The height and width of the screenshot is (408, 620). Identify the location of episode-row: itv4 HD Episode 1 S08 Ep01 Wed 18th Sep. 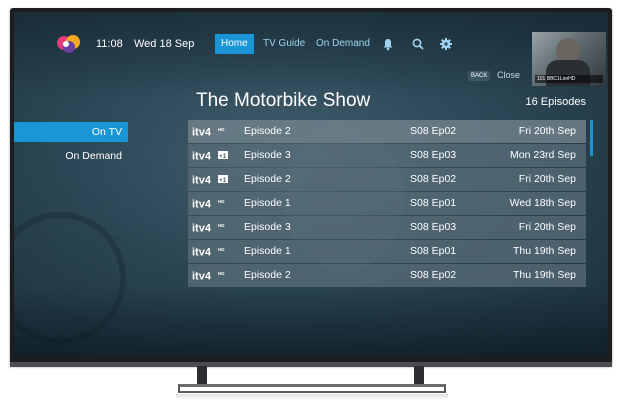
(387, 203).